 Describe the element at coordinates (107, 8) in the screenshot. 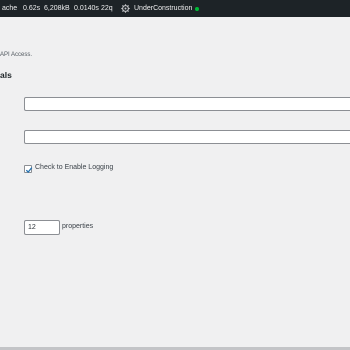

I see `query-count-stat: 22q` at that location.